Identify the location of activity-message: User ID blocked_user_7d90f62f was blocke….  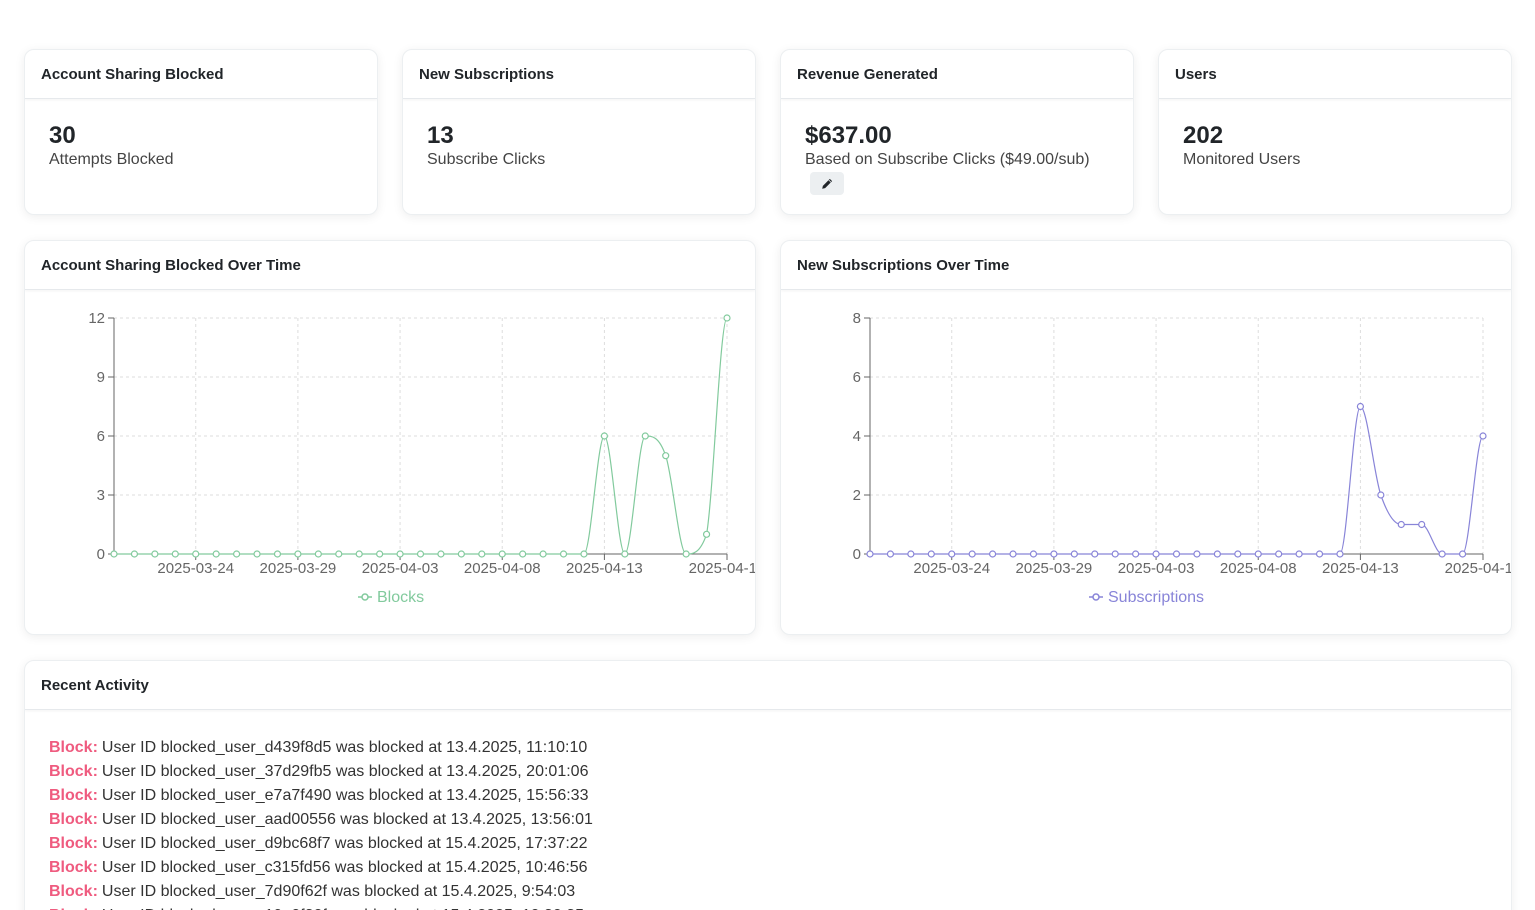
(338, 891).